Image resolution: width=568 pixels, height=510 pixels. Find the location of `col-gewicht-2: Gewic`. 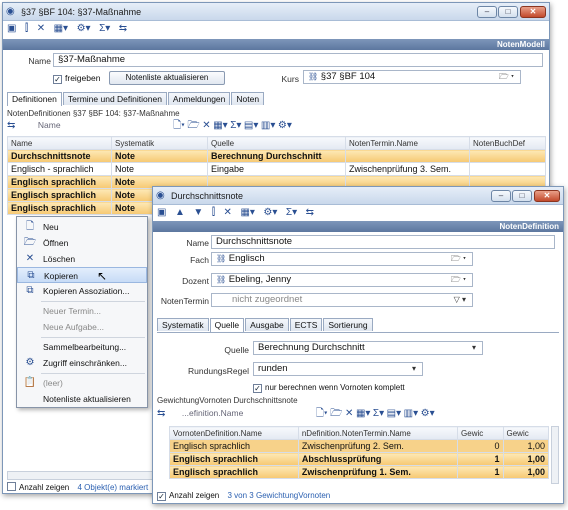

col-gewicht-2: Gewic is located at coordinates (525, 433).